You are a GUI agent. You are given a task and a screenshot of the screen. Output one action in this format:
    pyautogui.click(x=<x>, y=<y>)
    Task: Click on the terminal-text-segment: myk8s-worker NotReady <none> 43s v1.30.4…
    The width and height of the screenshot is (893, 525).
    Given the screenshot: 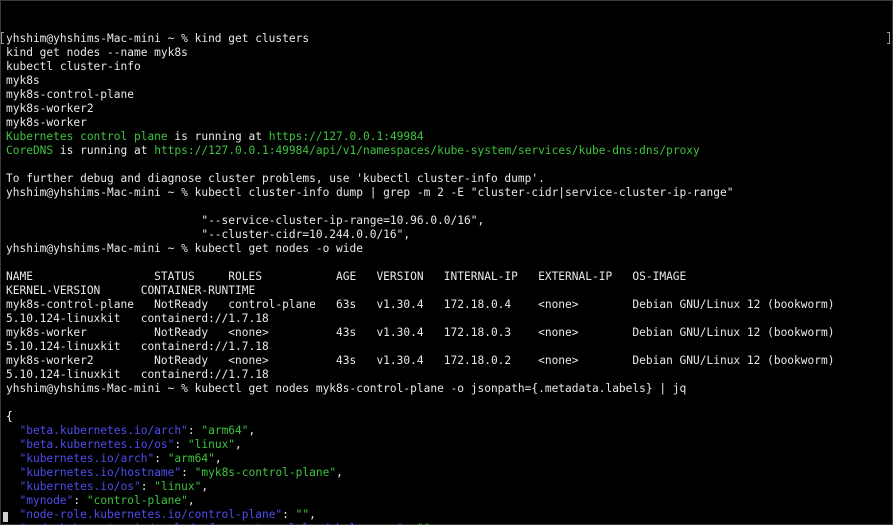 What is the action you would take?
    pyautogui.click(x=420, y=332)
    